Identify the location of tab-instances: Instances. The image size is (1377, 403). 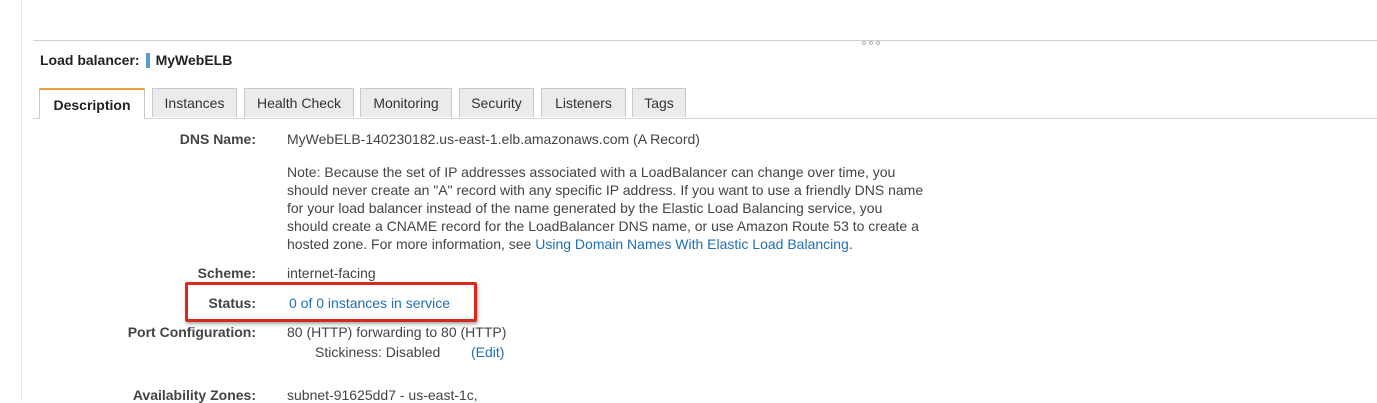
(194, 102).